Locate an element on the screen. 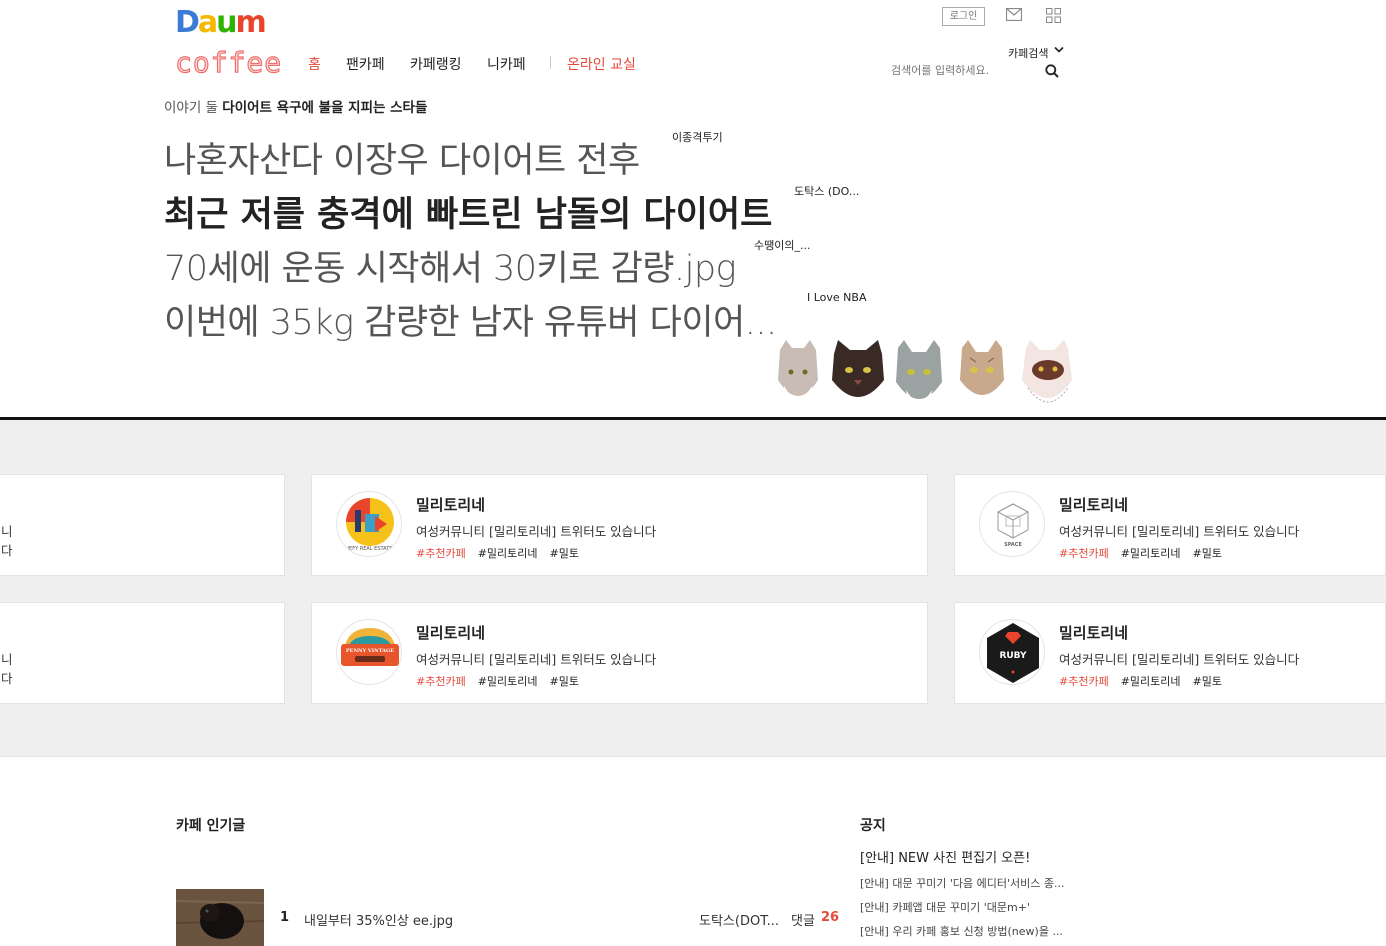 The image size is (1386, 946). headline-2: 최근 저를 충격에 빠트린 남돌의 다이어트 is located at coordinates (468, 211).